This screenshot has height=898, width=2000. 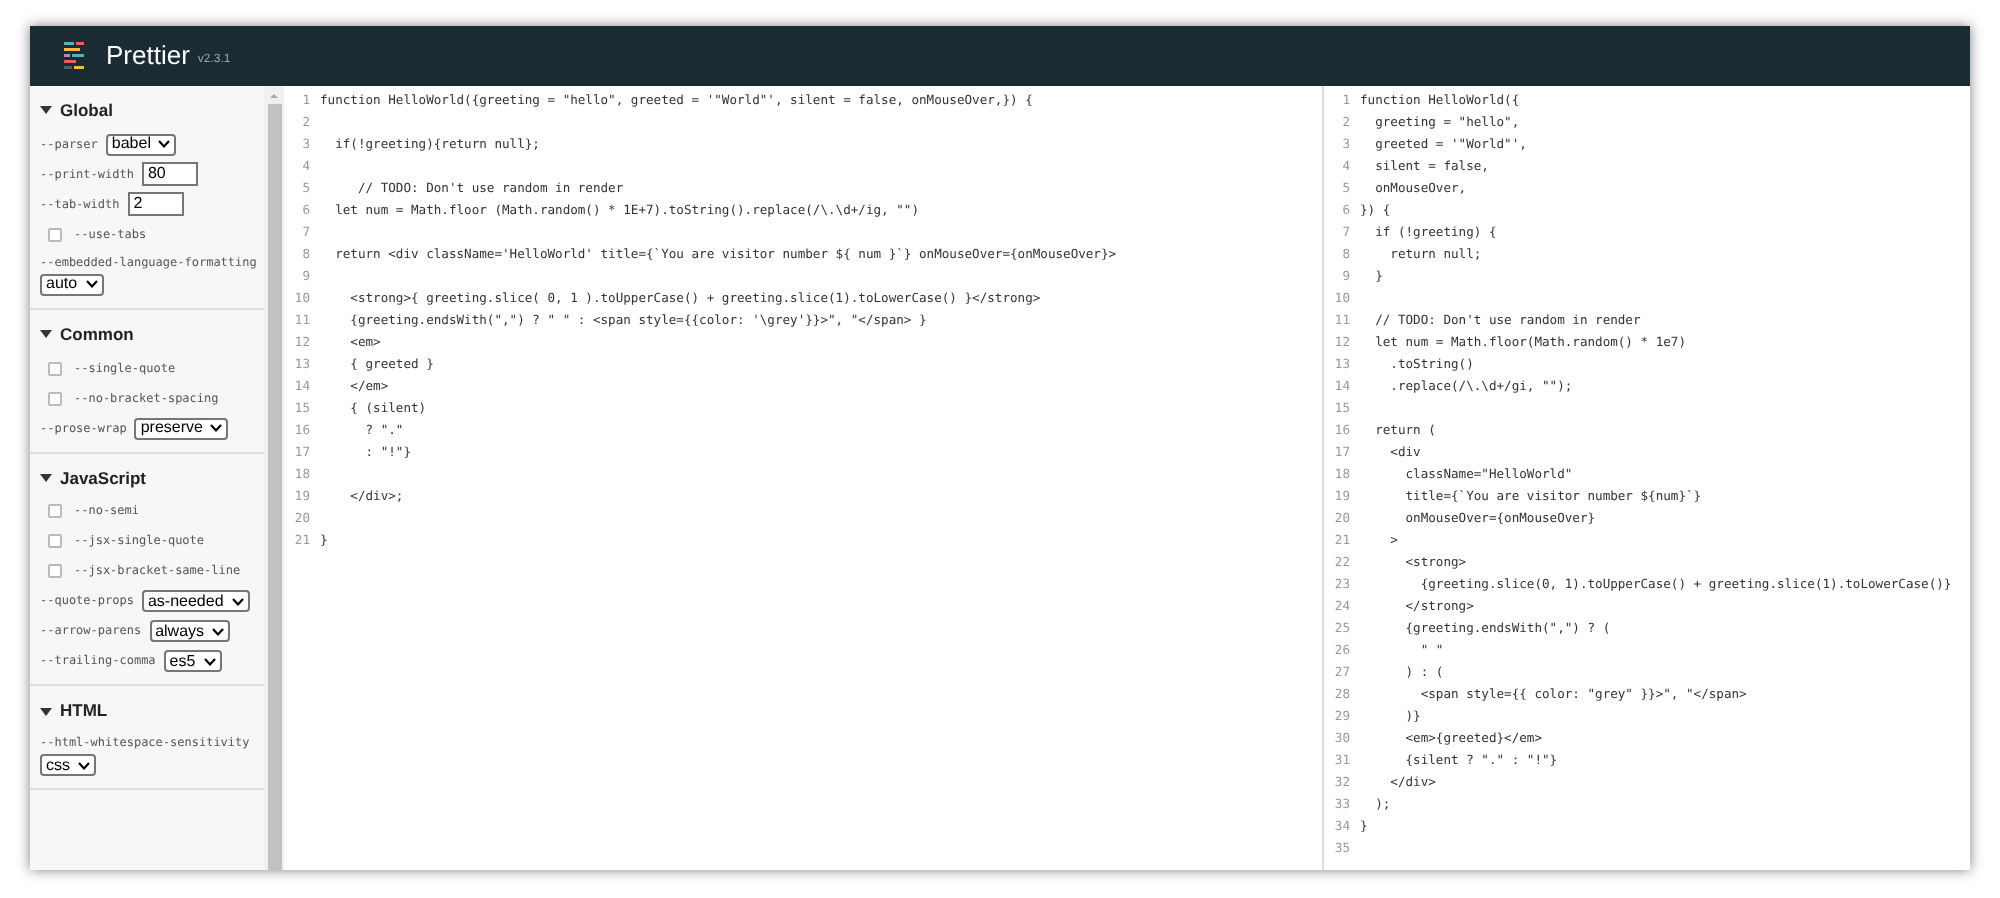 What do you see at coordinates (190, 631) in the screenshot?
I see `dropdown: always` at bounding box center [190, 631].